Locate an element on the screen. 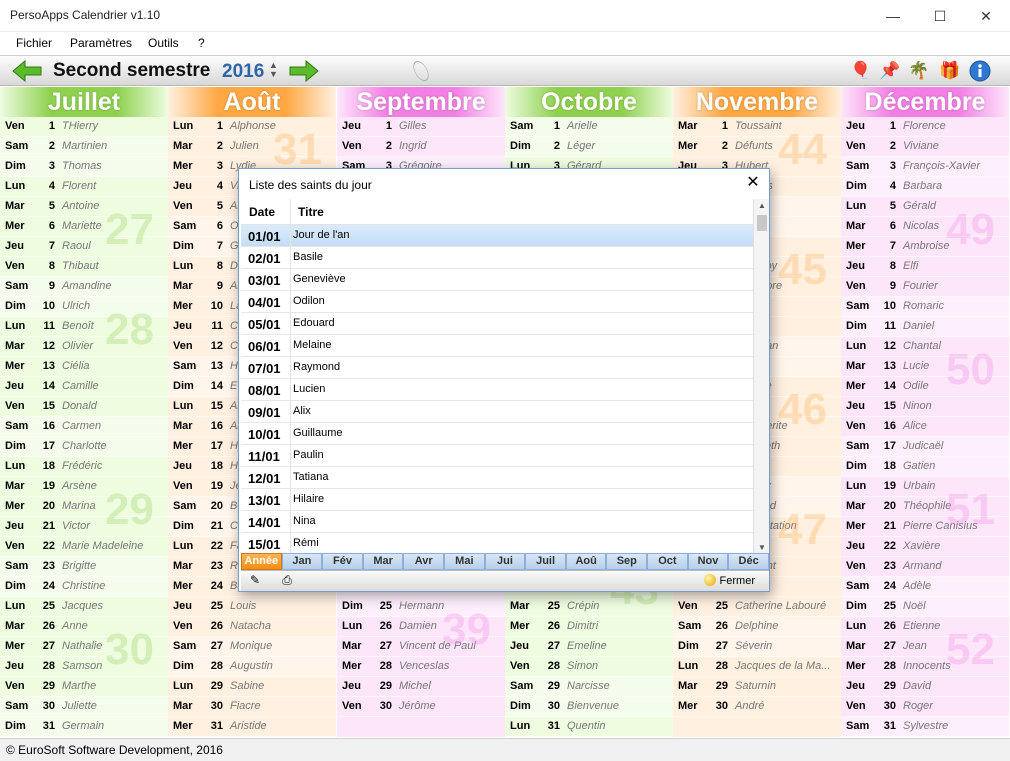  saint-row: 06/01 Melaine is located at coordinates (497, 346).